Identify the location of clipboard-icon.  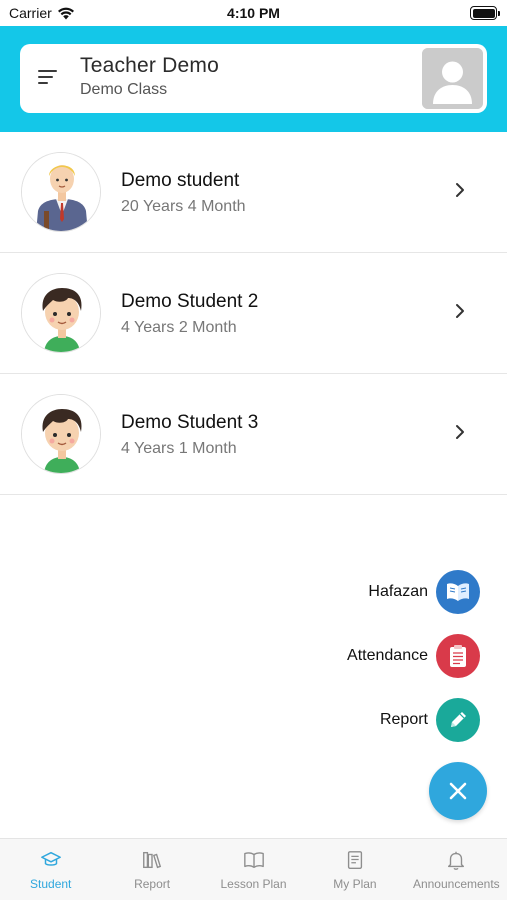
(458, 656).